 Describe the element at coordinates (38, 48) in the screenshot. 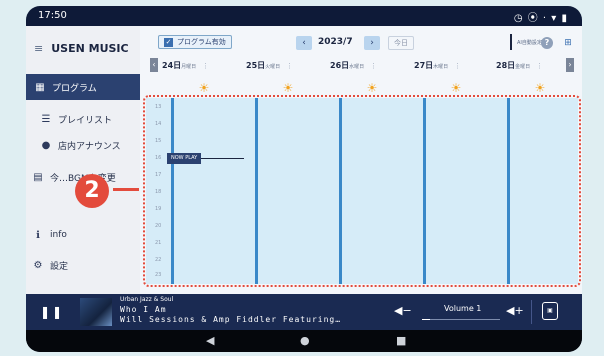

I see `hamburger-menu-icon: ≡` at that location.